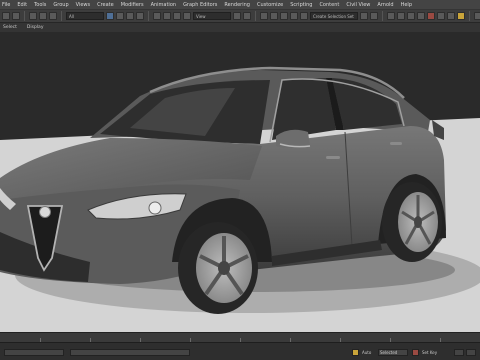  Describe the element at coordinates (431, 16) in the screenshot. I see `material-editor-icon` at that location.